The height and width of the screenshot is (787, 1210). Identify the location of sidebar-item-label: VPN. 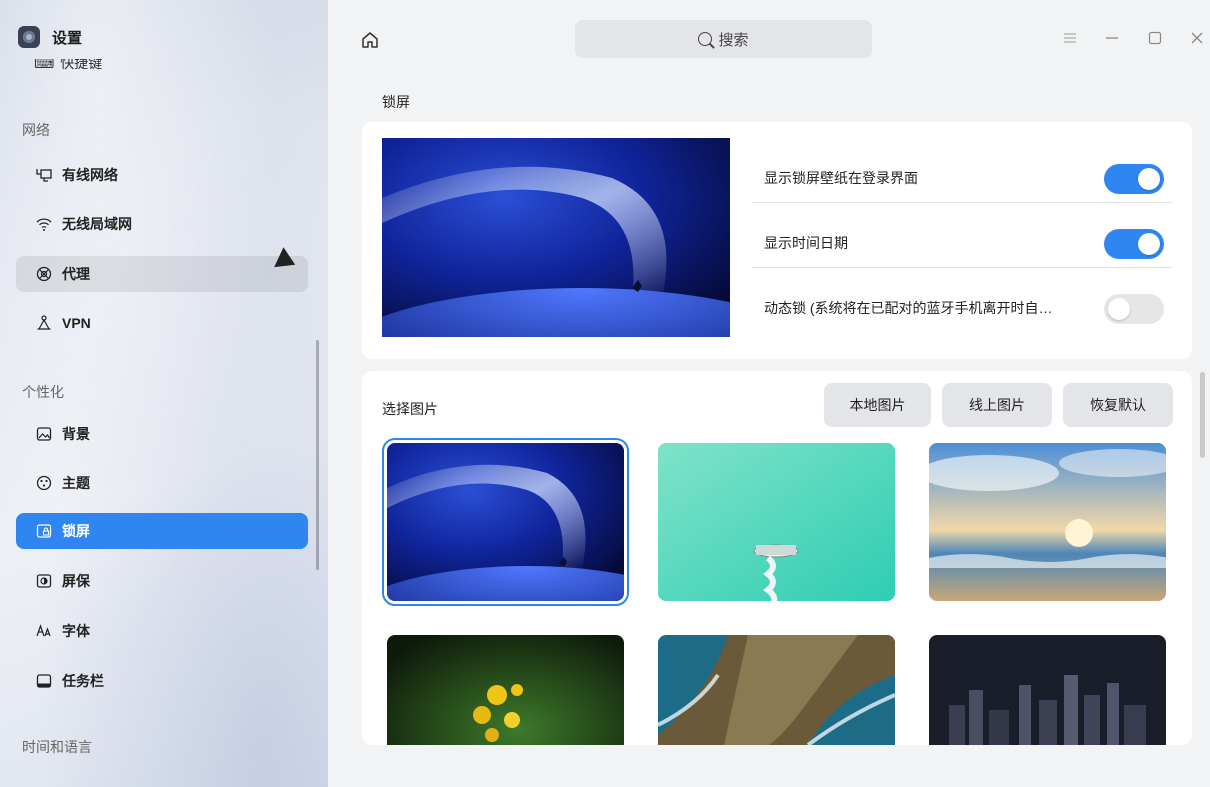
(76, 323).